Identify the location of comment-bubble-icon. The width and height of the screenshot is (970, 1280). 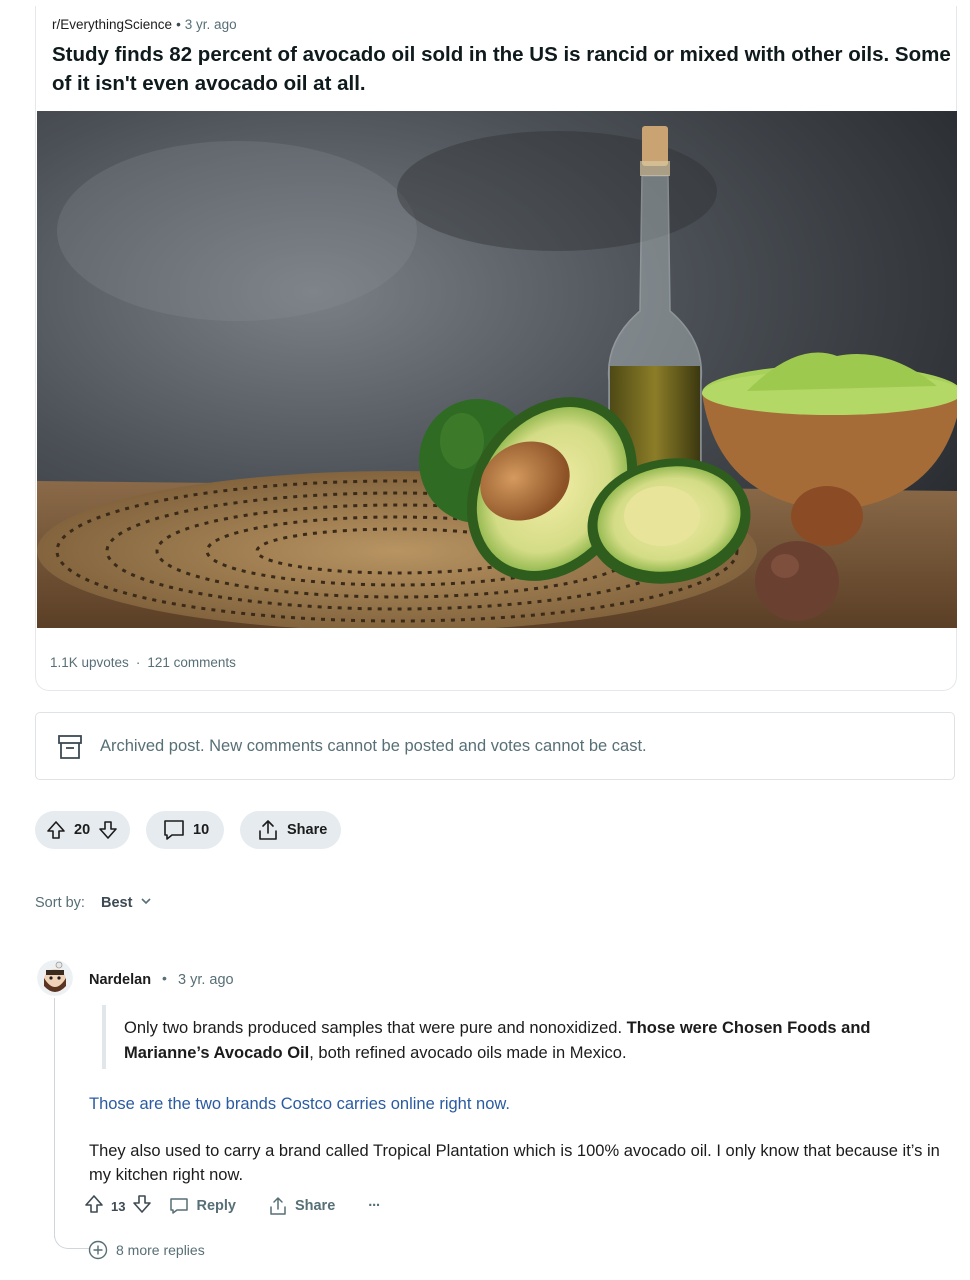
(174, 830).